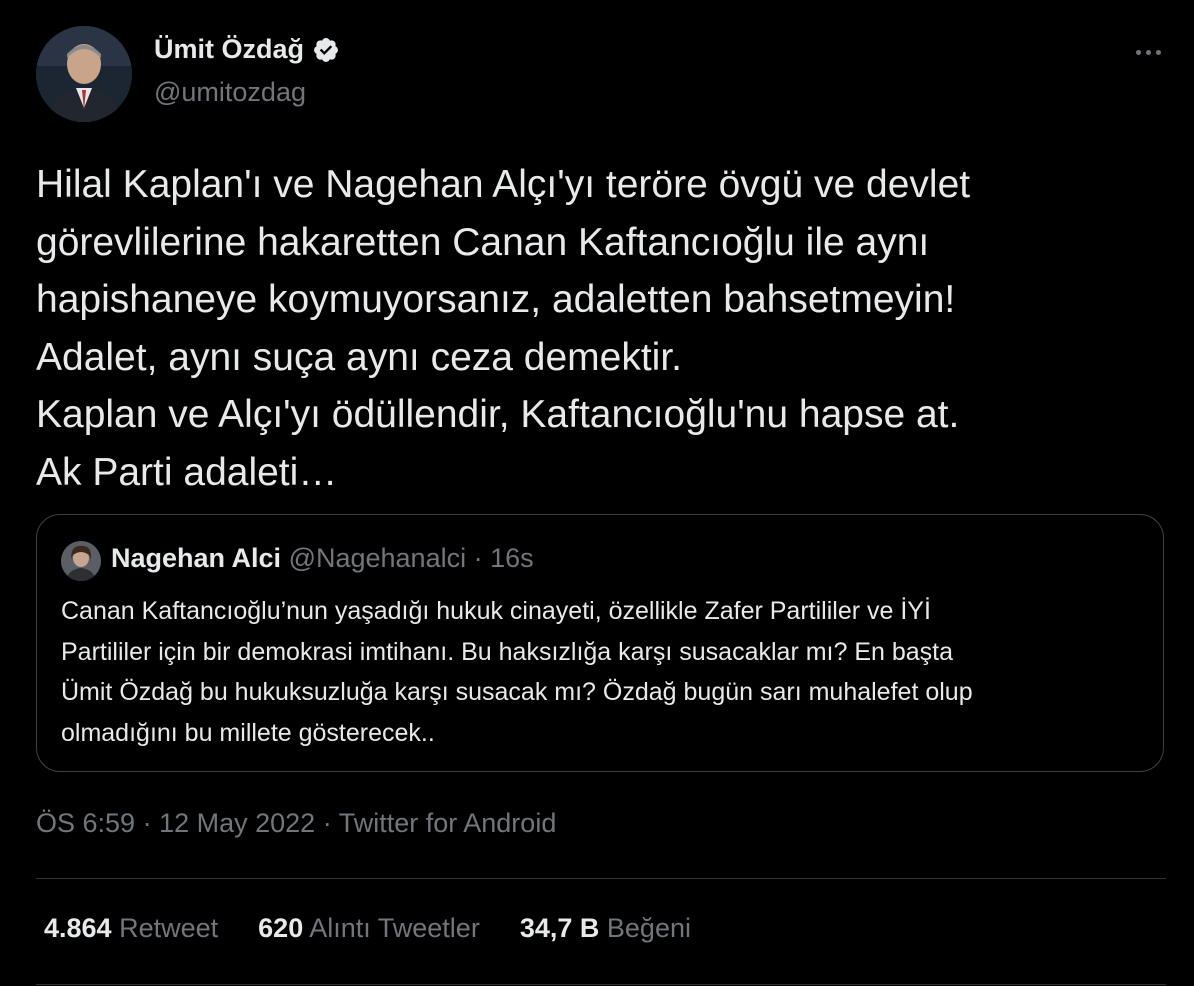  What do you see at coordinates (326, 50) in the screenshot?
I see `verified-badge-icon` at bounding box center [326, 50].